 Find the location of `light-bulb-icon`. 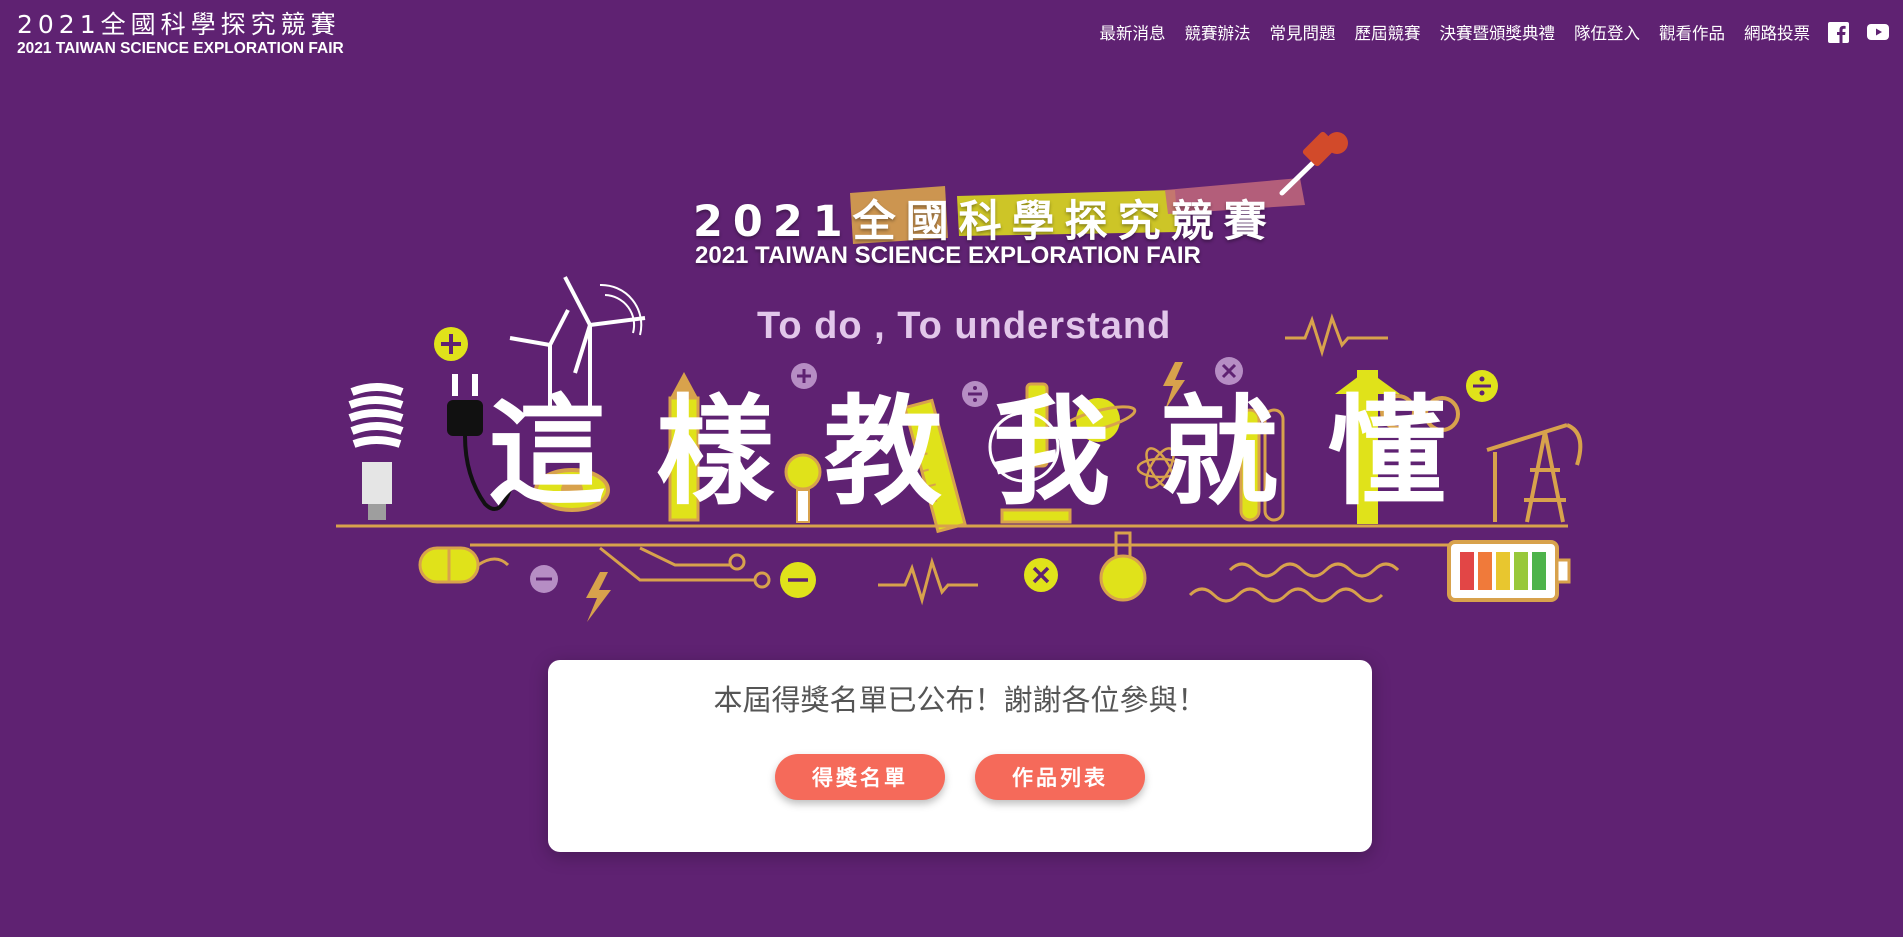

light-bulb-icon is located at coordinates (376, 451).